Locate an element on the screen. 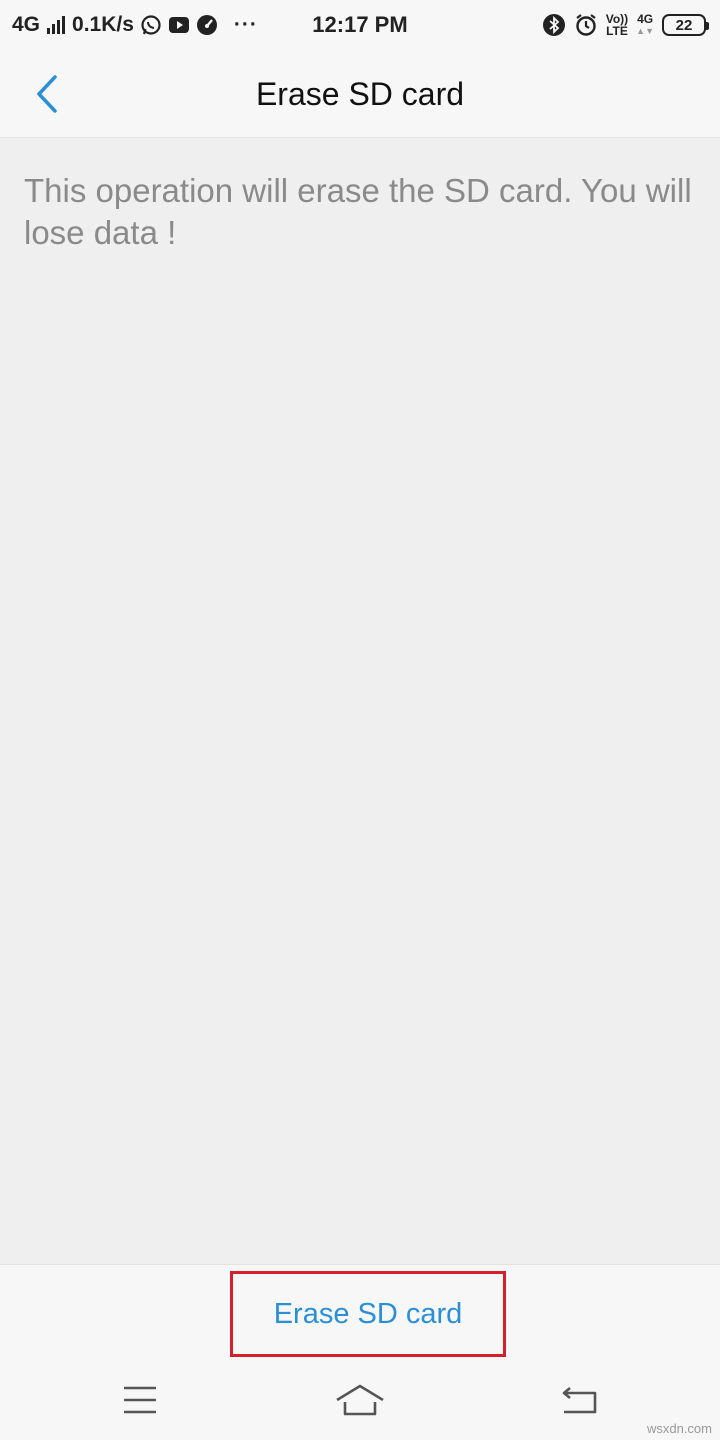 This screenshot has height=1440, width=720. status-right: Vo)) LTE 4G ▲▼ 22 is located at coordinates (625, 25).